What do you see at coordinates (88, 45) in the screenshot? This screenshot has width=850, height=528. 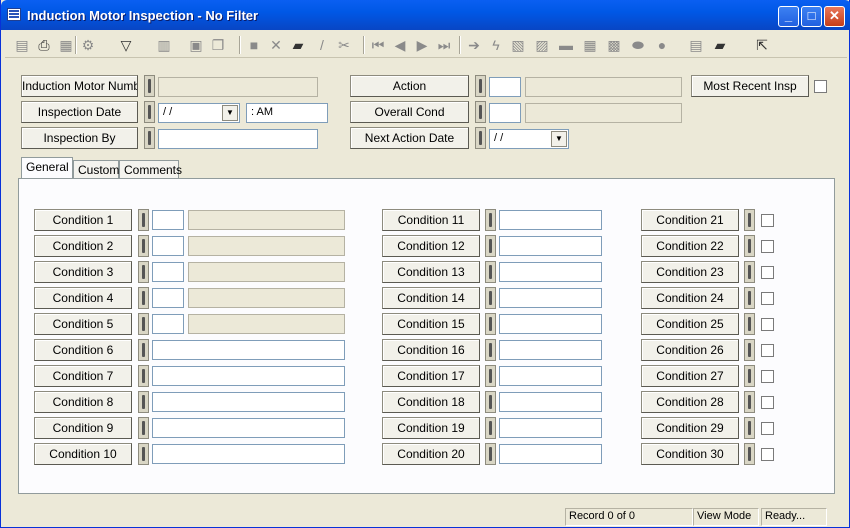 I see `tools-icon: ⚙` at bounding box center [88, 45].